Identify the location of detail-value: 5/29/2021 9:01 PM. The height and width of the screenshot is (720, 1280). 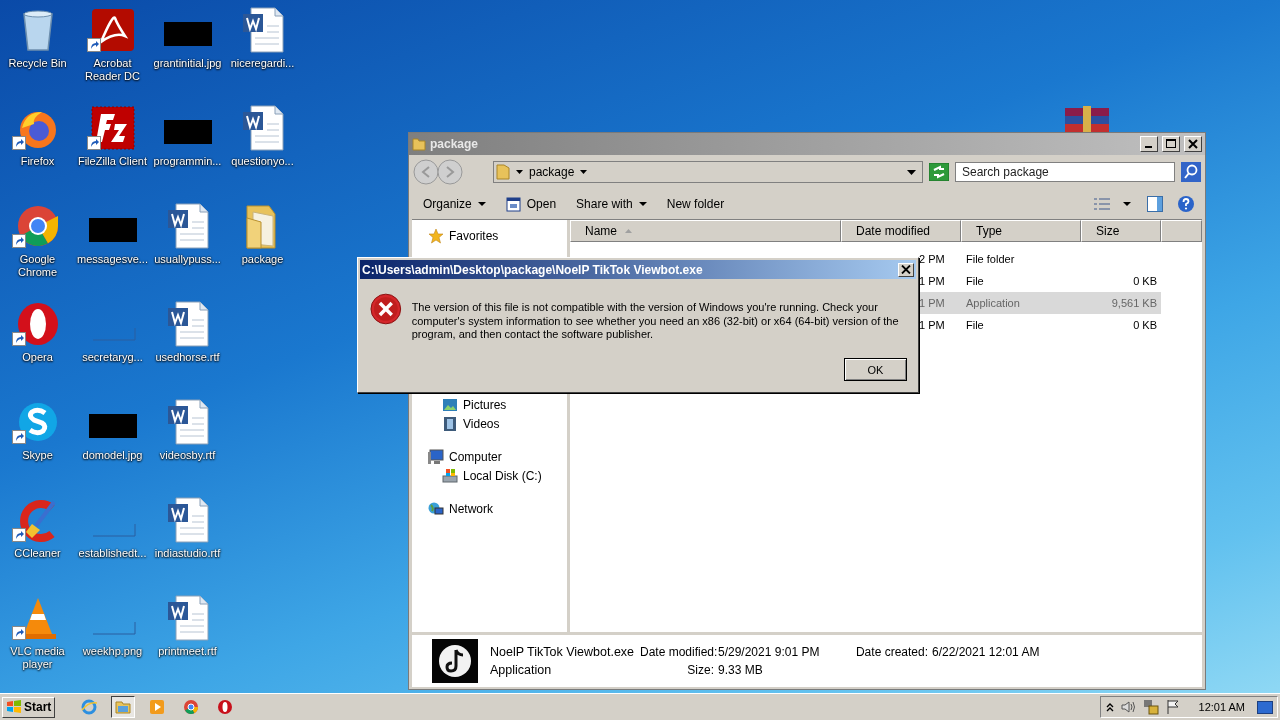
(769, 652).